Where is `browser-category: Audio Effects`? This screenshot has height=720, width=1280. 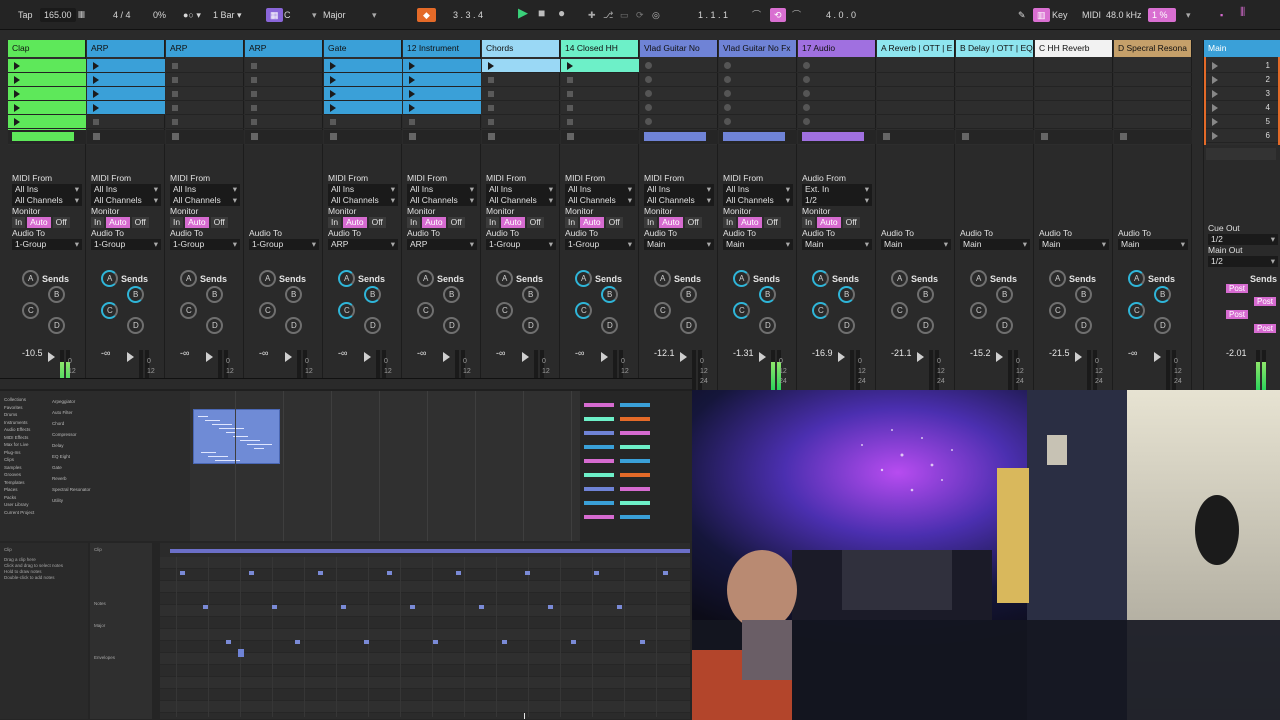
browser-category: Audio Effects is located at coordinates (17, 429).